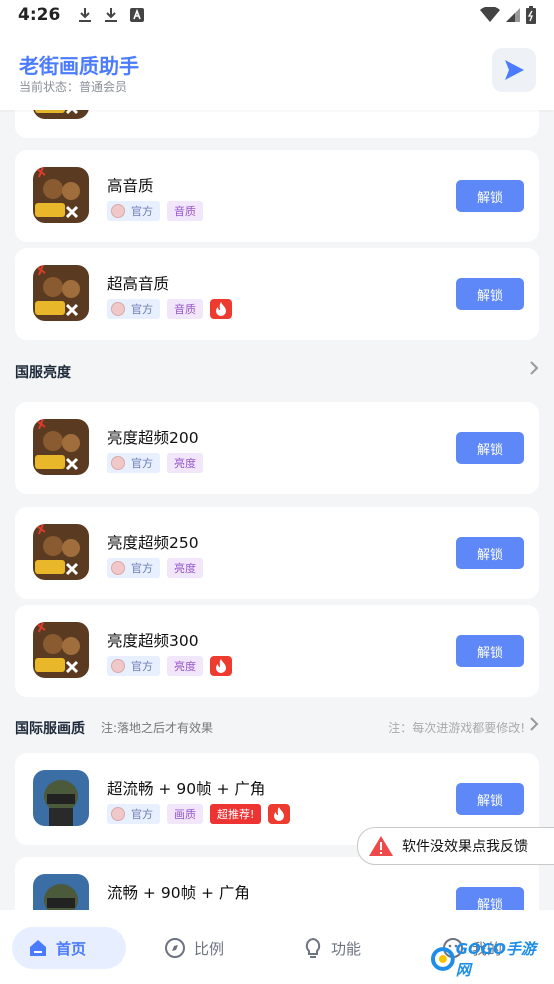 The image size is (554, 984). Describe the element at coordinates (38, 948) in the screenshot. I see `home-icon` at that location.